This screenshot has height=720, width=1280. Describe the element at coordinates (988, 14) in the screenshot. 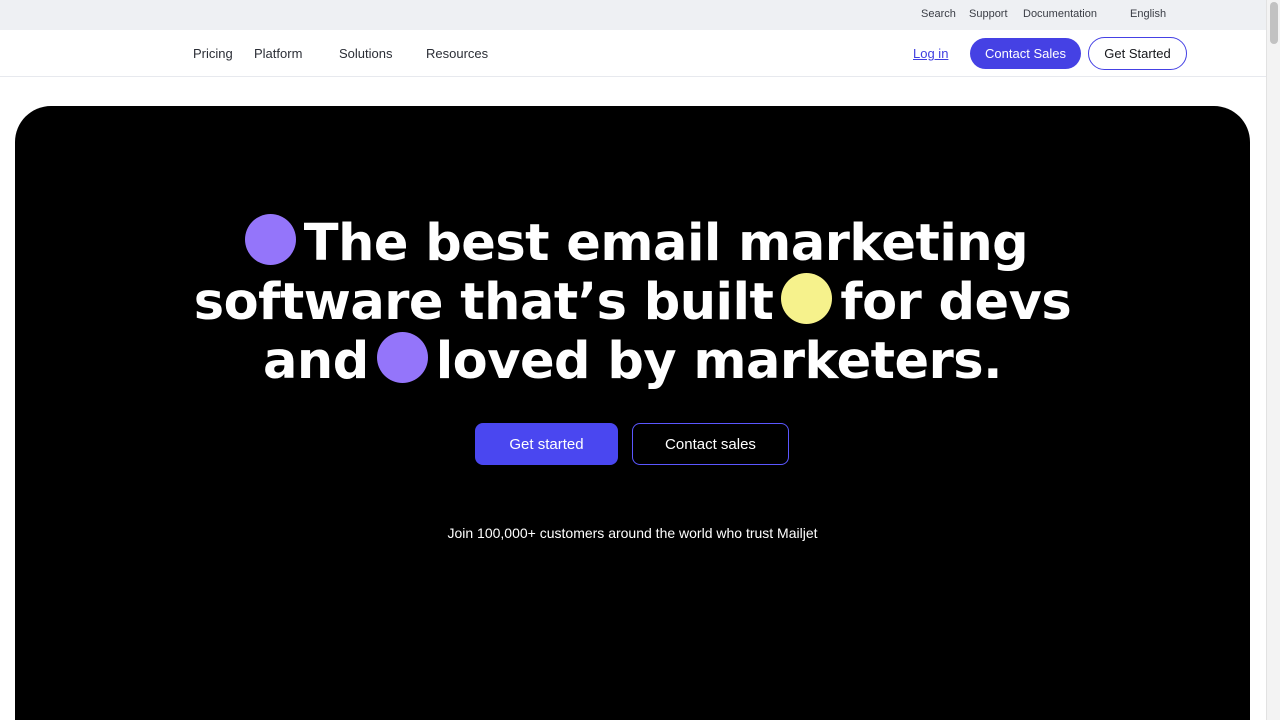

I see `support-link: Support` at that location.